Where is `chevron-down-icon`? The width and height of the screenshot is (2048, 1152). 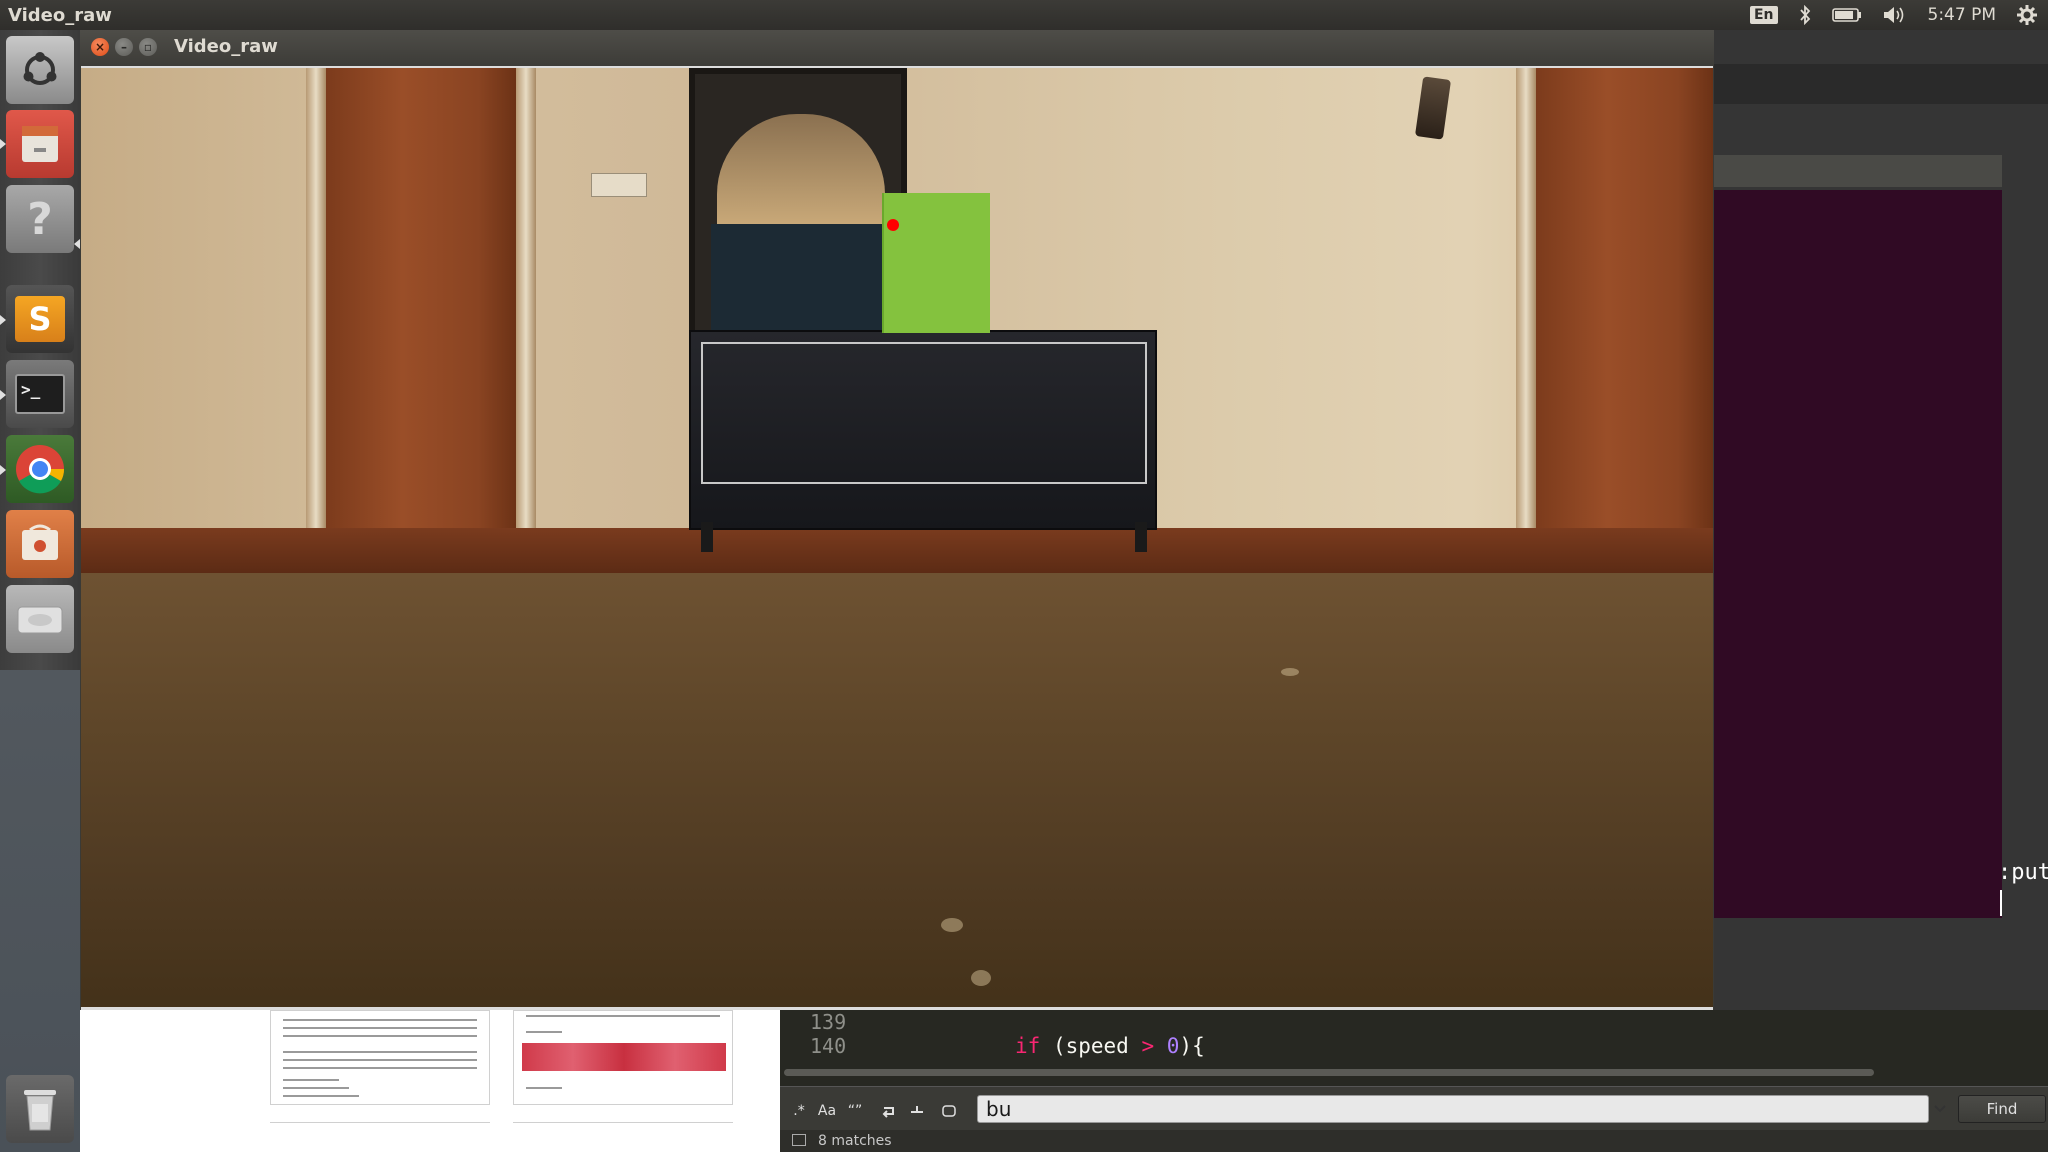
chevron-down-icon is located at coordinates (1940, 1109).